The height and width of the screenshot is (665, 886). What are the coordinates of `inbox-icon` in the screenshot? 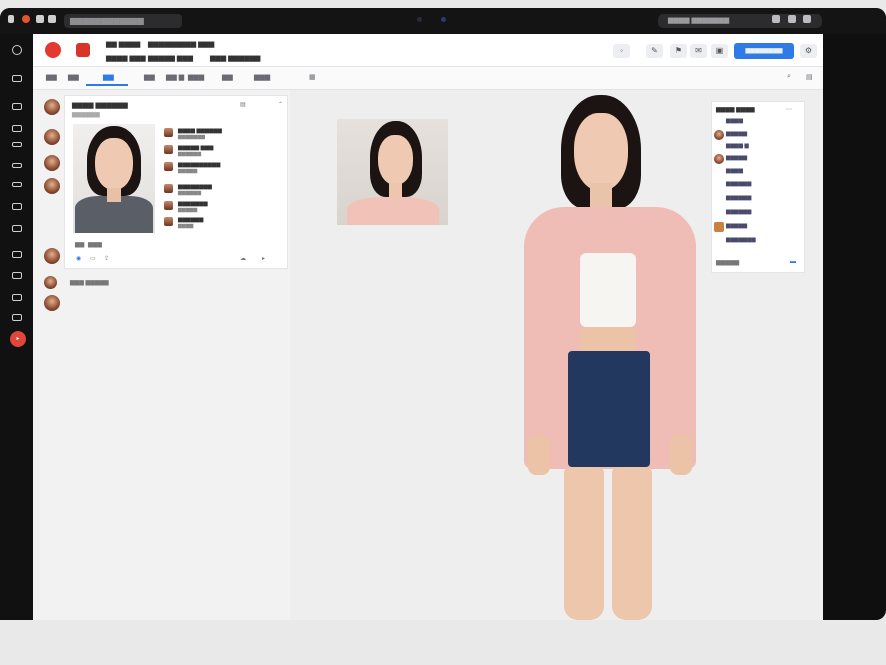 It's located at (17, 106).